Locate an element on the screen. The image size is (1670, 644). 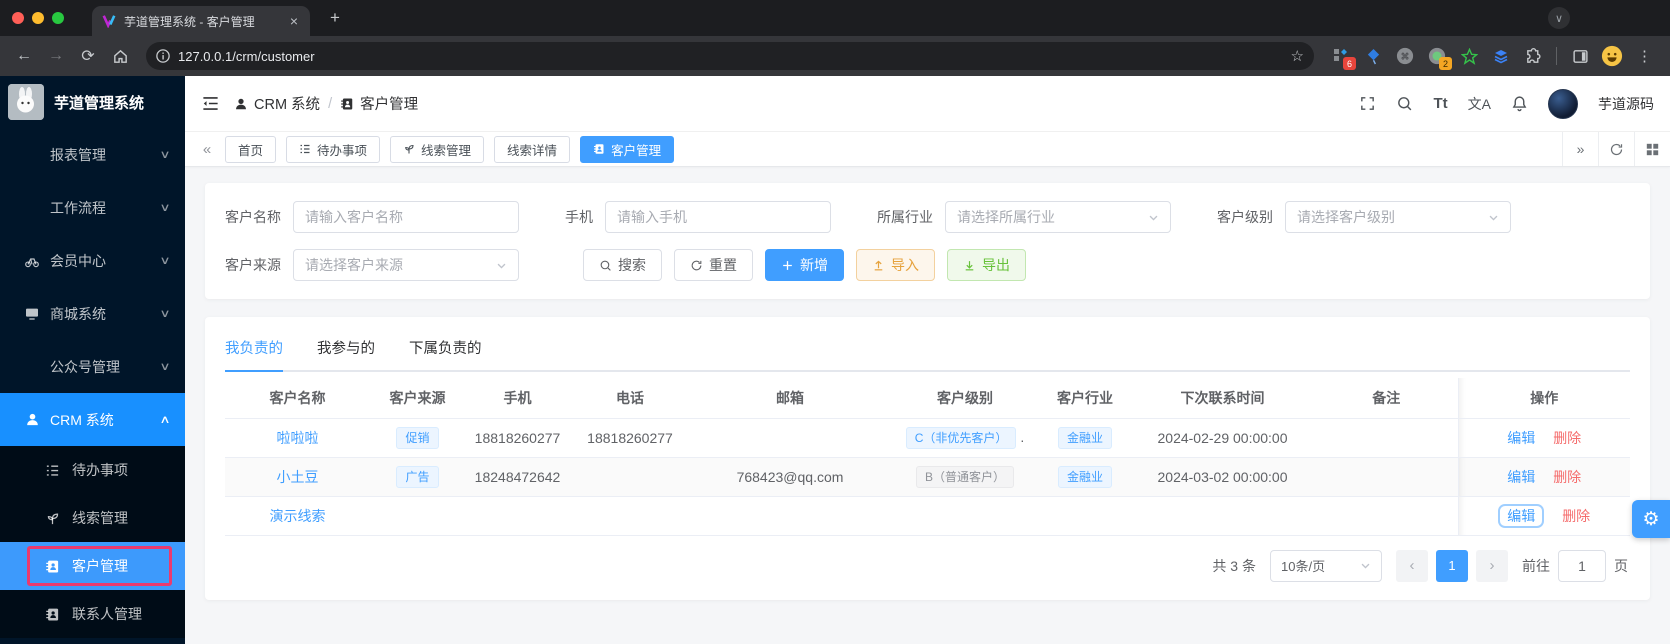
add-button: 新增 is located at coordinates (804, 265).